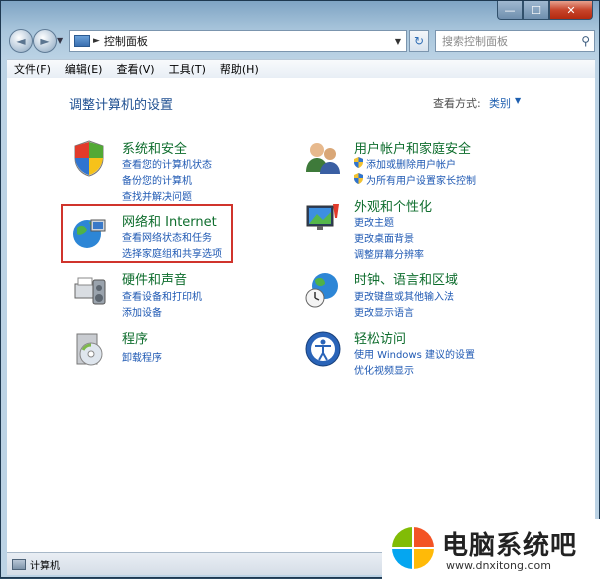 This screenshot has width=600, height=579. Describe the element at coordinates (154, 147) in the screenshot. I see `category-system-security: 系统和安全` at that location.